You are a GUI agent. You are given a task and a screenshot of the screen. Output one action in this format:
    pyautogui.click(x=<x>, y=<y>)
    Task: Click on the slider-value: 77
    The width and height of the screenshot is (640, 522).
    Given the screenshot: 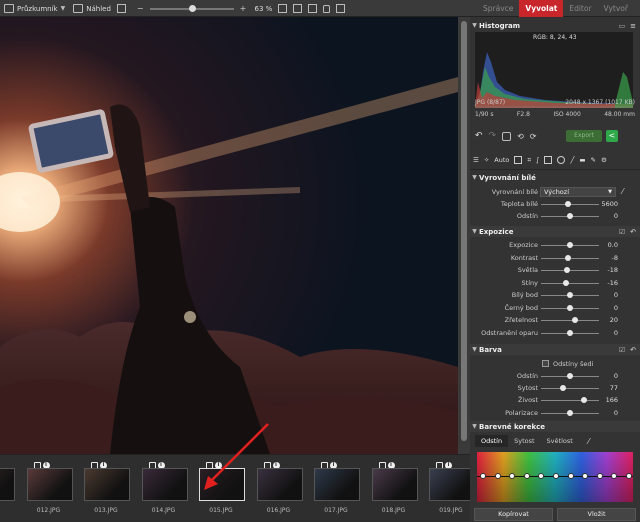 What is the action you would take?
    pyautogui.click(x=608, y=388)
    